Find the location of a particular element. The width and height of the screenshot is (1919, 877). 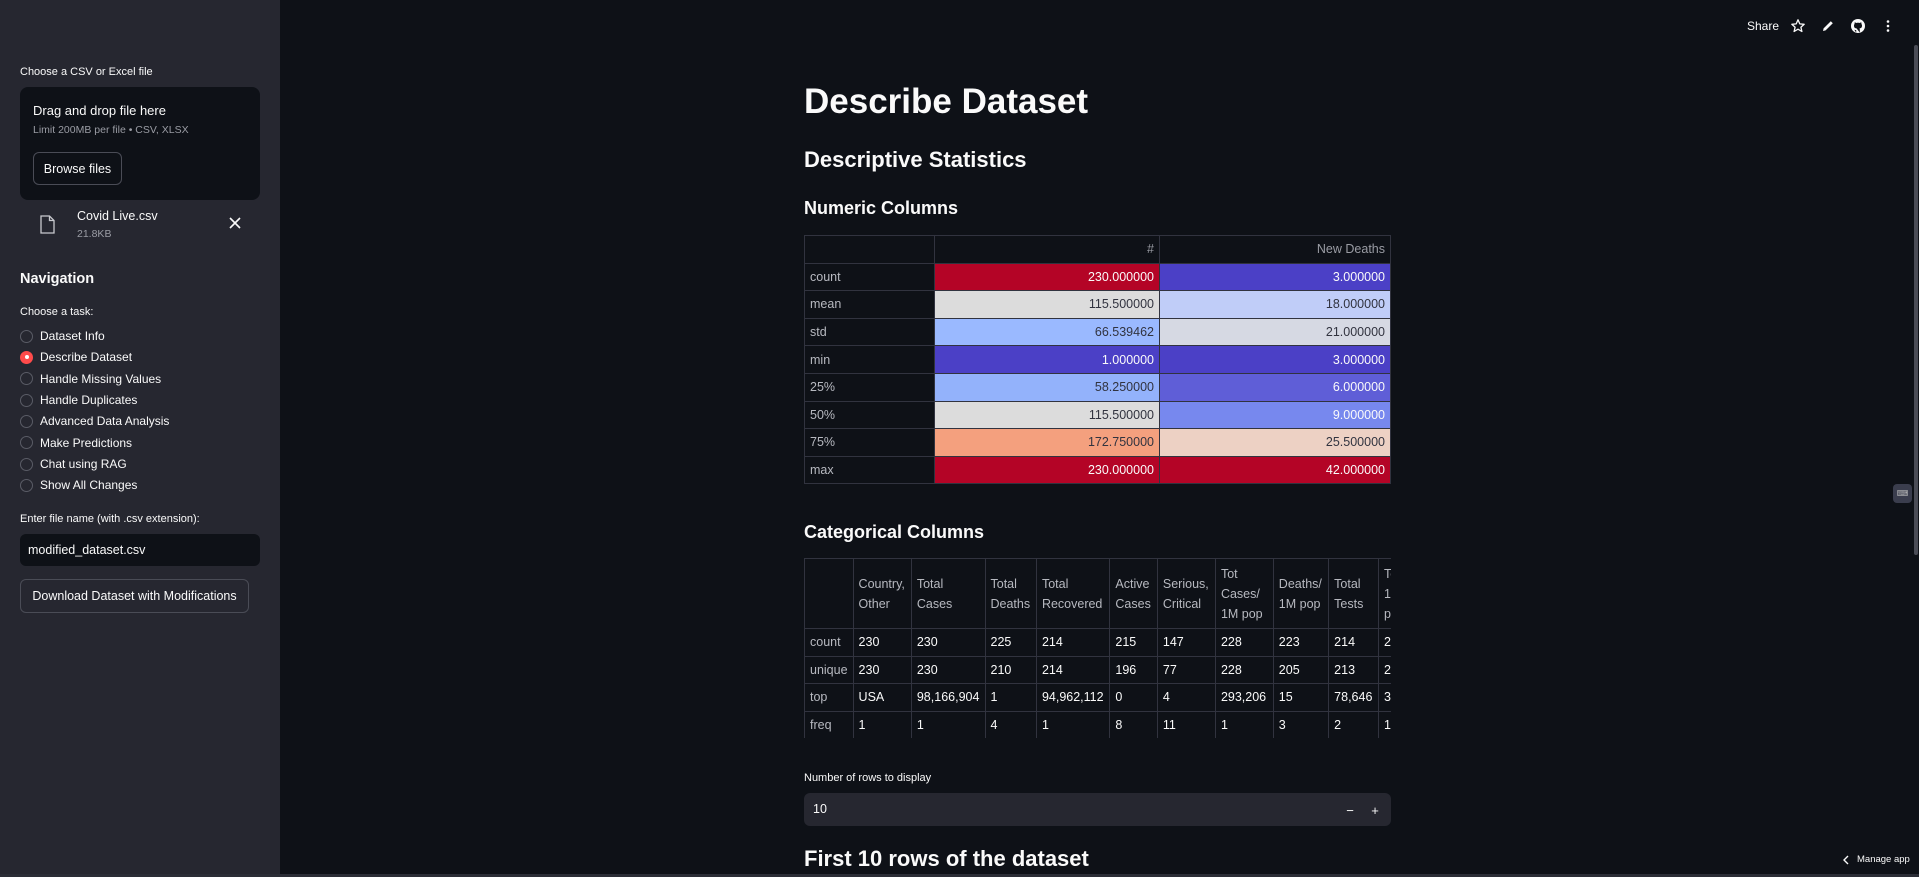

github-icon is located at coordinates (1858, 26).